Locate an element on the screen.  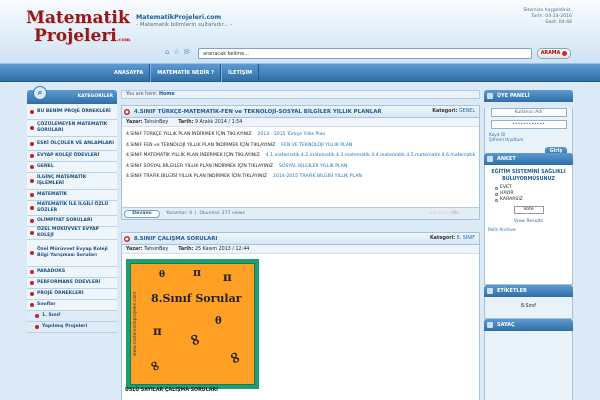
category-item: İLGİNÇ MATEMATİK İŞLEMLERİ is located at coordinates (72, 181).